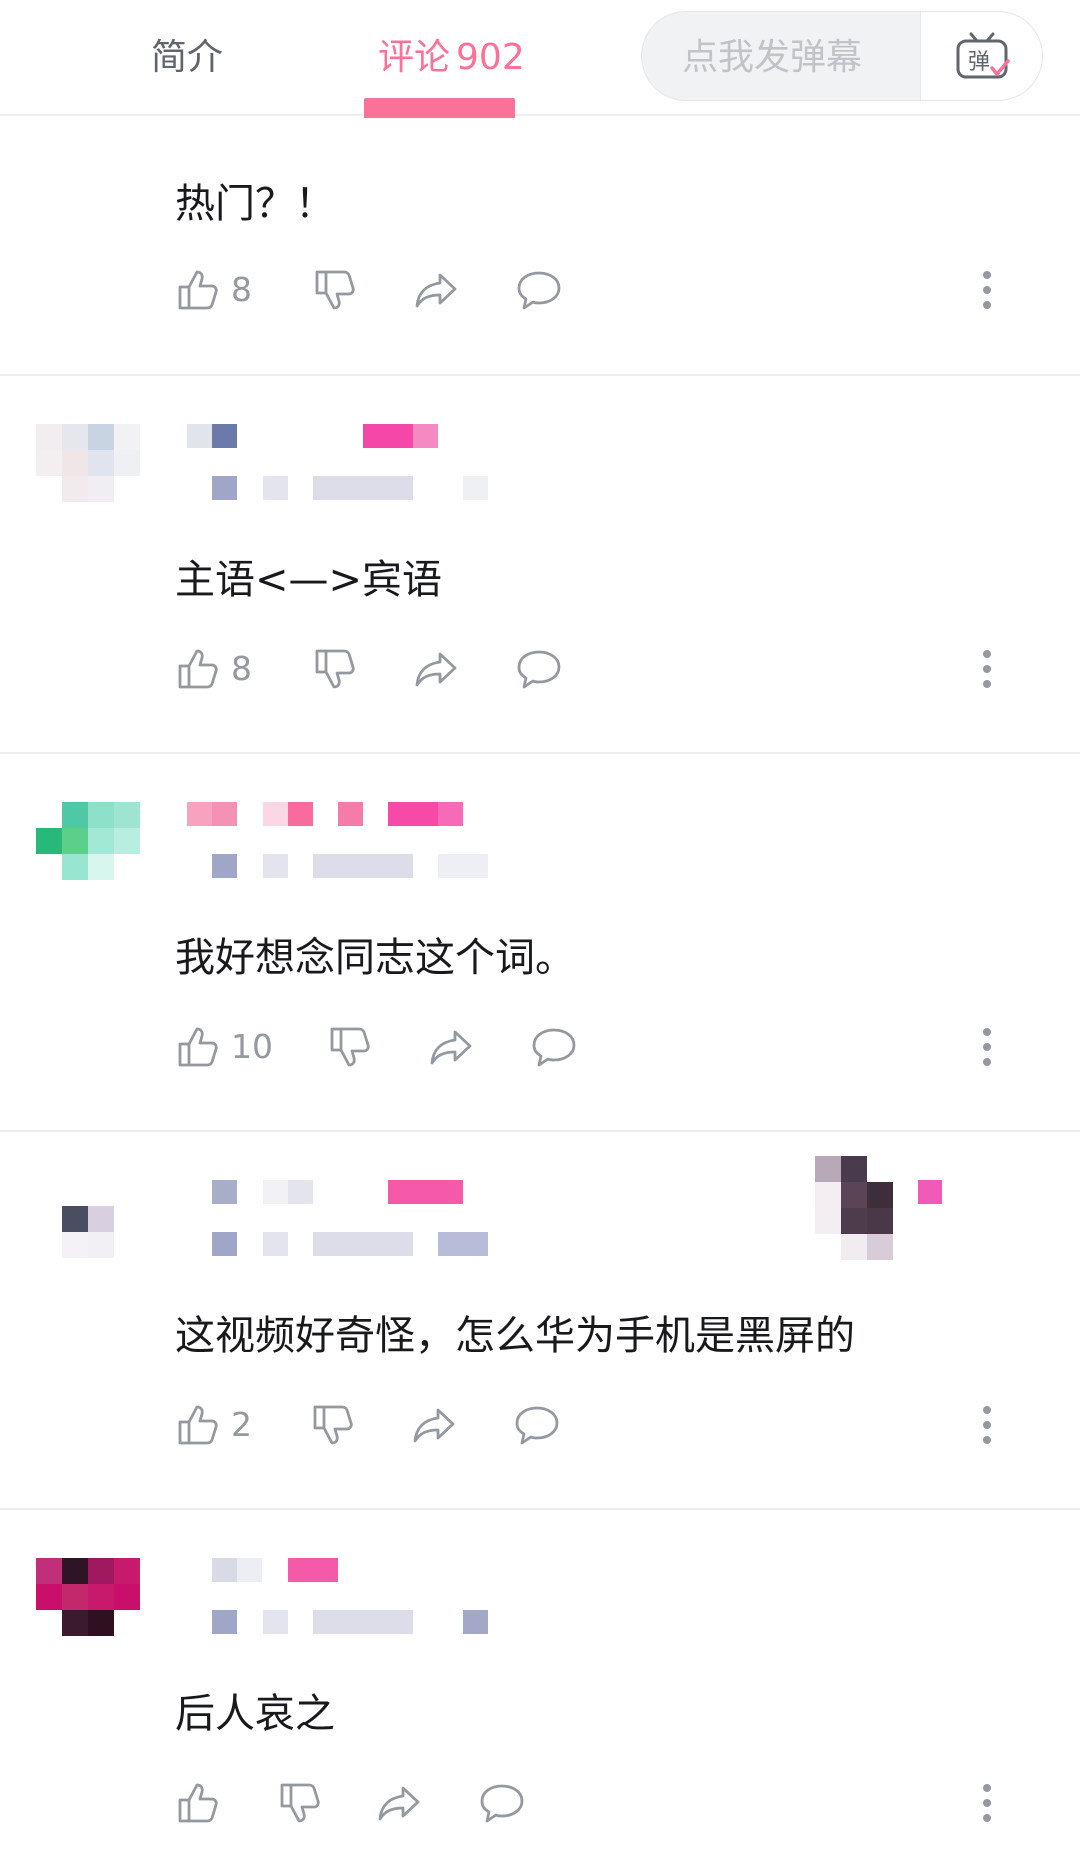  I want to click on like-count: 2, so click(241, 1424).